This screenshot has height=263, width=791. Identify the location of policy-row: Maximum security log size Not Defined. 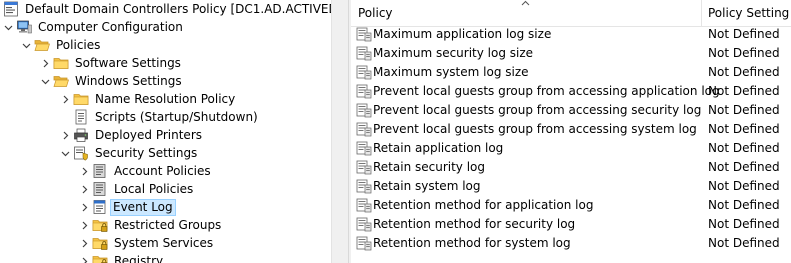
(571, 53).